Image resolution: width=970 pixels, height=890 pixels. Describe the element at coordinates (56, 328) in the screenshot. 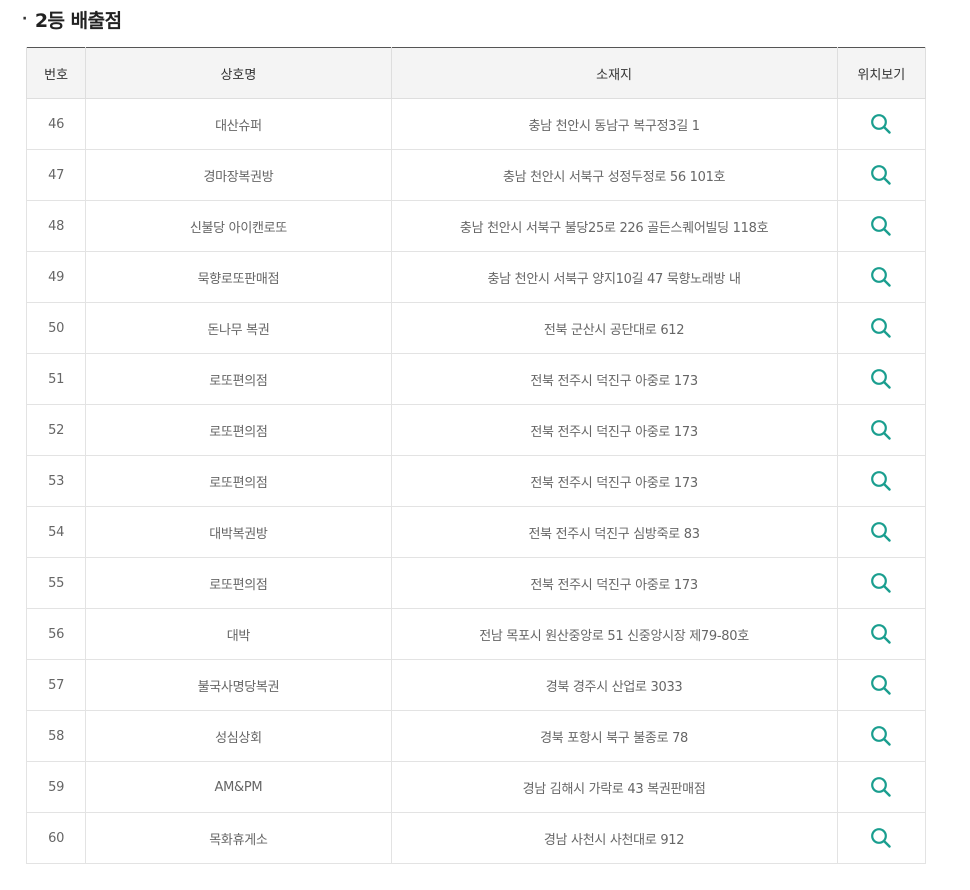

I see `cell-number: 50` at that location.